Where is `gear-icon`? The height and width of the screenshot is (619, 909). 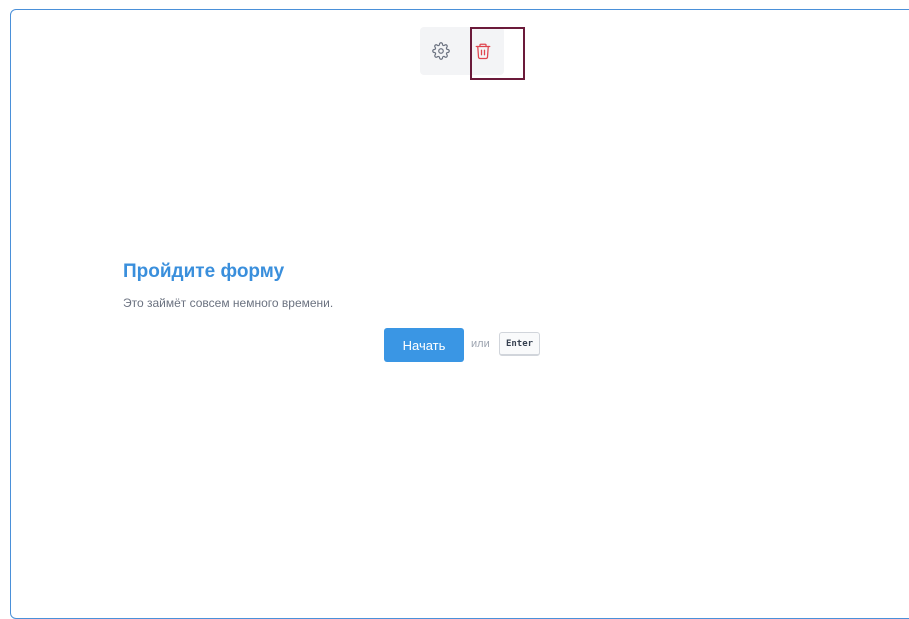 gear-icon is located at coordinates (441, 51).